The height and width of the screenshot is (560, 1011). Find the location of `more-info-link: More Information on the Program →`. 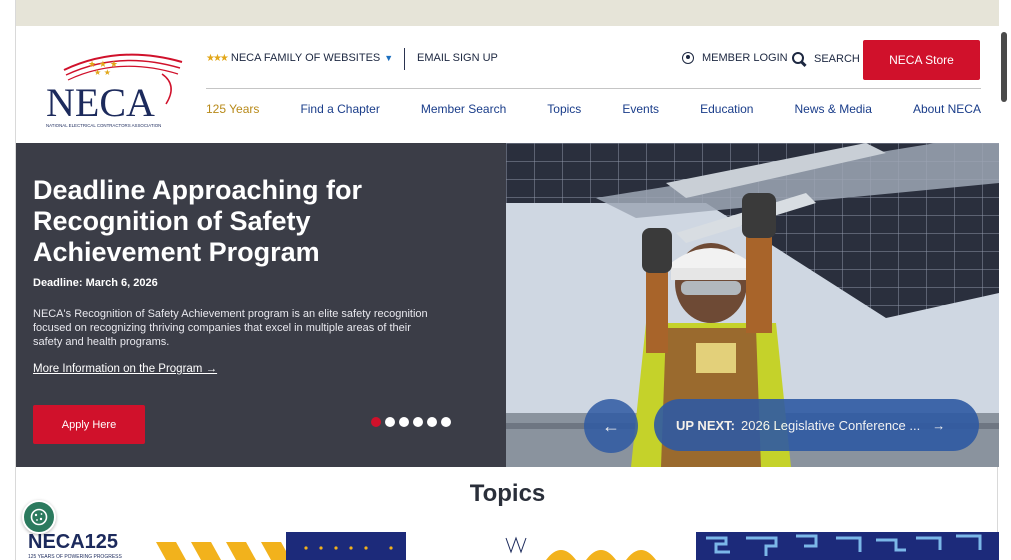

more-info-link: More Information on the Program → is located at coordinates (125, 369).